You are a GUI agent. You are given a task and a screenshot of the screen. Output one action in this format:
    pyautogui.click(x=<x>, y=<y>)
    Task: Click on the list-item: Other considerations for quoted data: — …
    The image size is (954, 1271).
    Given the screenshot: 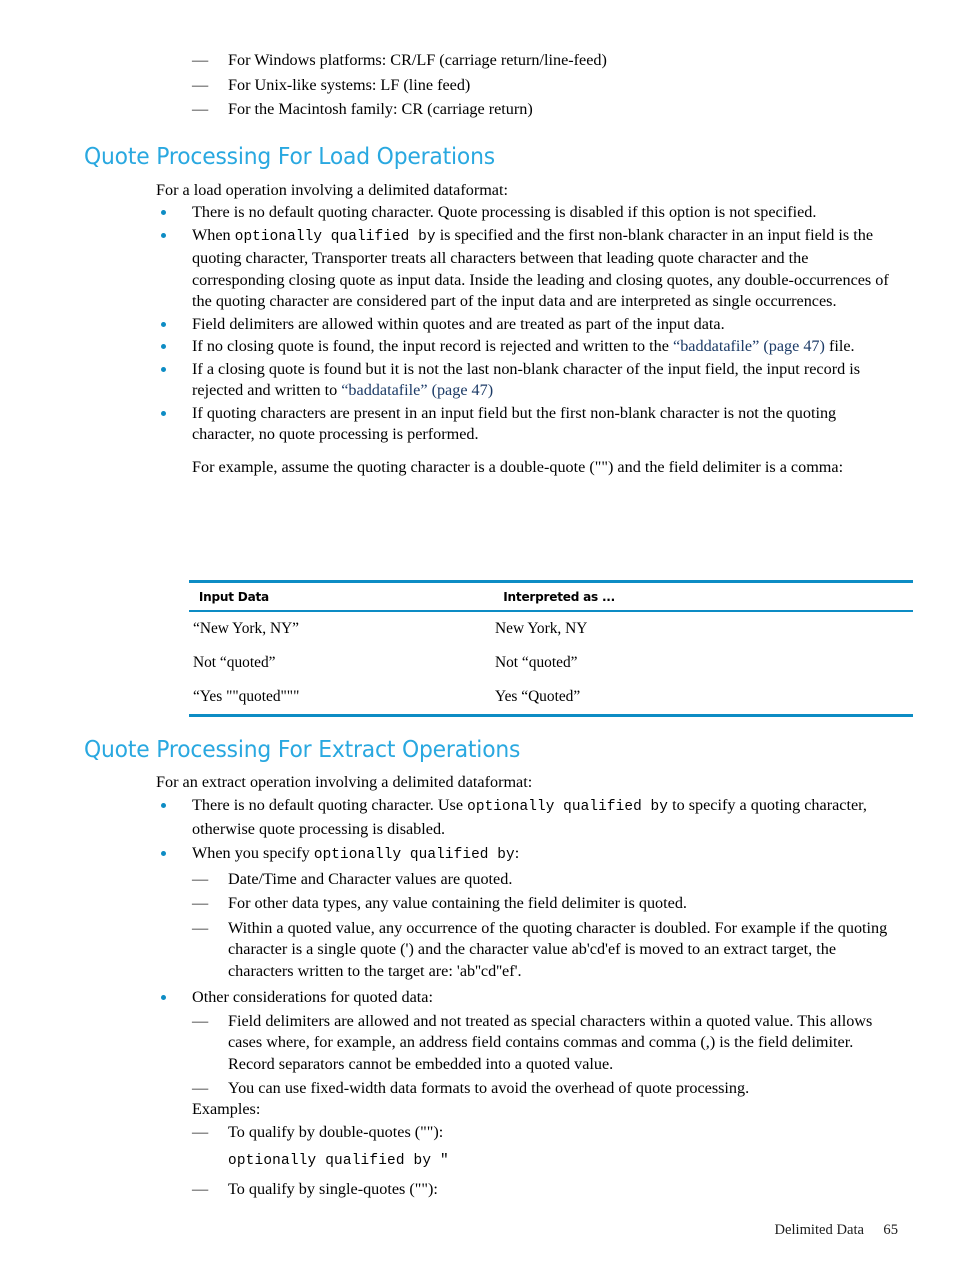 What is the action you would take?
    pyautogui.click(x=530, y=1043)
    